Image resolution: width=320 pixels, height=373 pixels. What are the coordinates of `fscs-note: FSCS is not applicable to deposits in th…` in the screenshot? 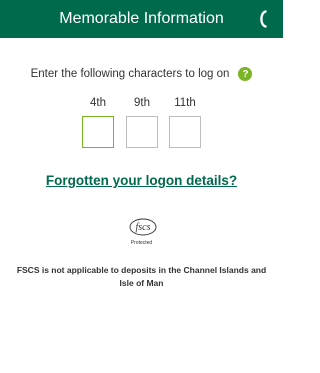 It's located at (141, 276).